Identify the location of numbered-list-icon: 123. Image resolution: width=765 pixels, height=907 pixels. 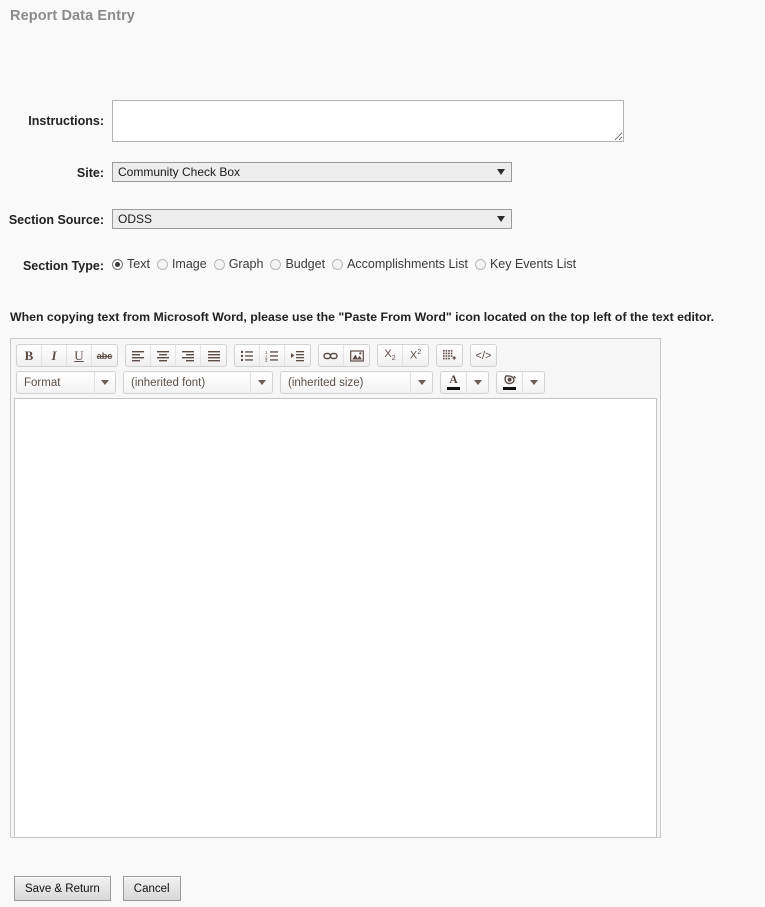
(272, 355).